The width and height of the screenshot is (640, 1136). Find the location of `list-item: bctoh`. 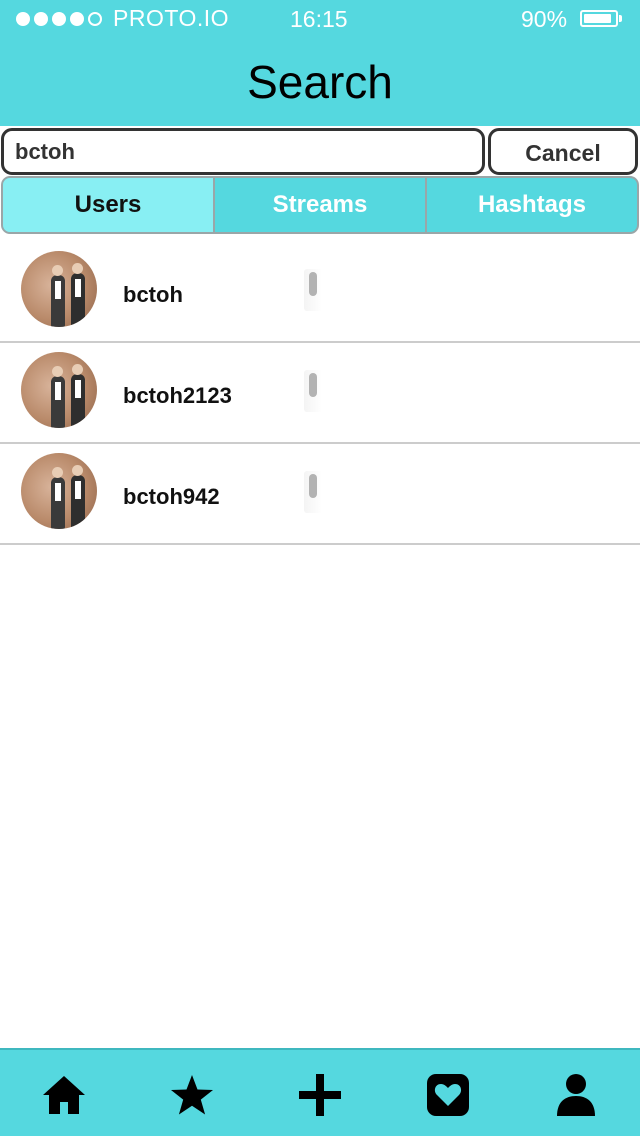

list-item: bctoh is located at coordinates (320, 292).